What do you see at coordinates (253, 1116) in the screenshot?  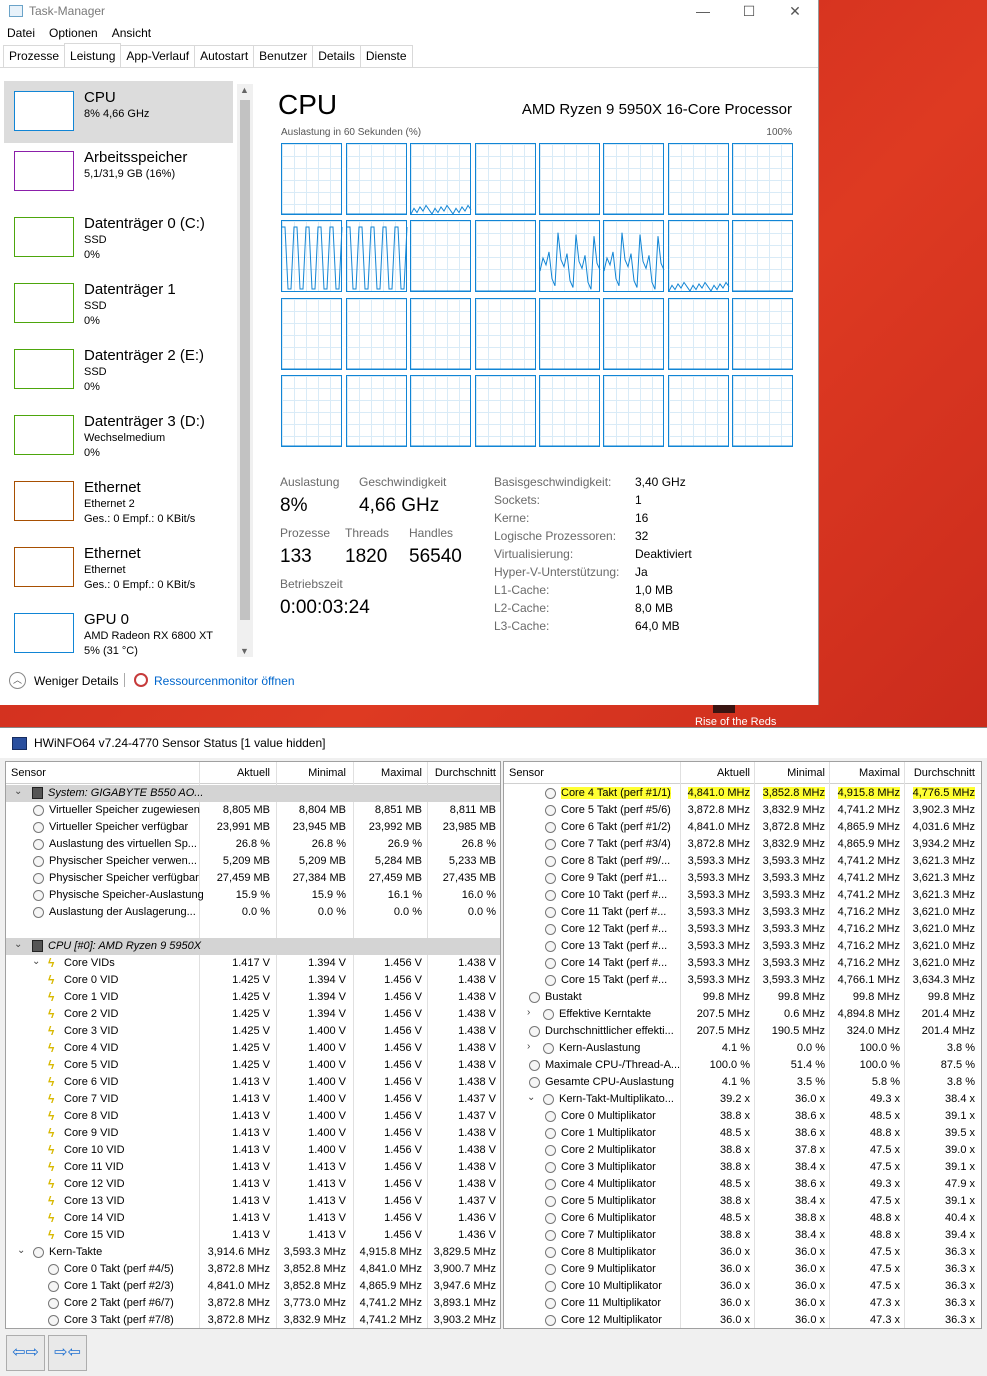 I see `sensor-row: ϟ Core 8 VID 1.413 V 1.400 V 1.456 V 1.437 V` at bounding box center [253, 1116].